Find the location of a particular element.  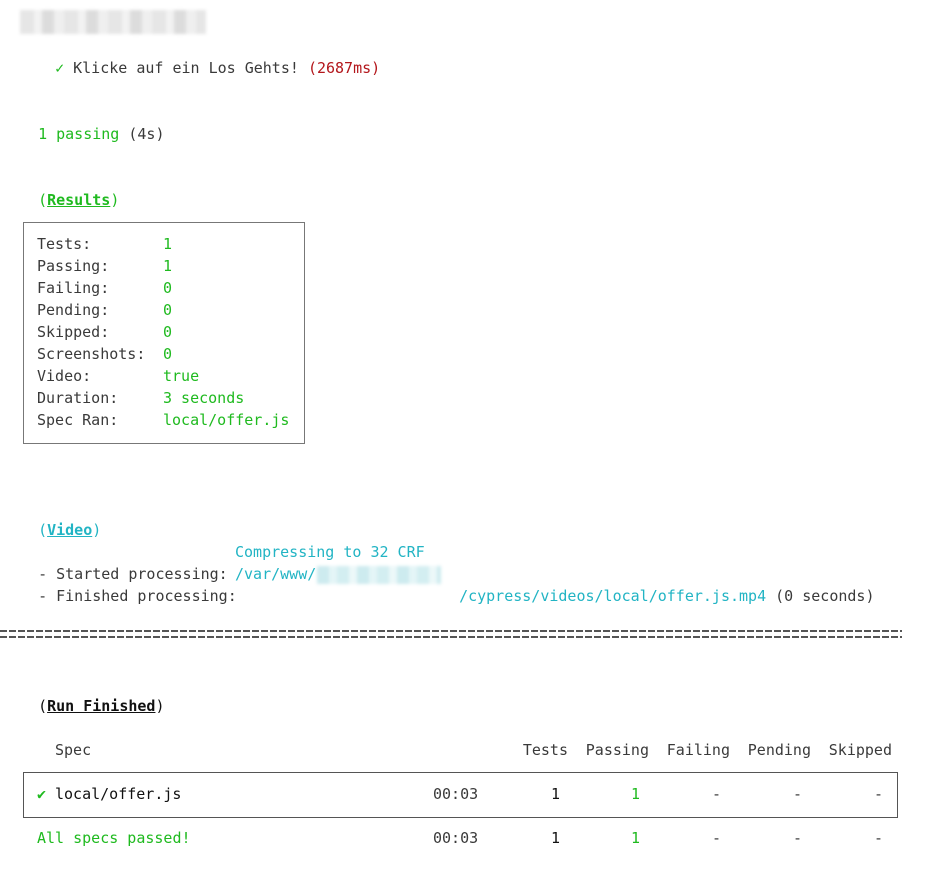

video-title: Video is located at coordinates (70, 530).